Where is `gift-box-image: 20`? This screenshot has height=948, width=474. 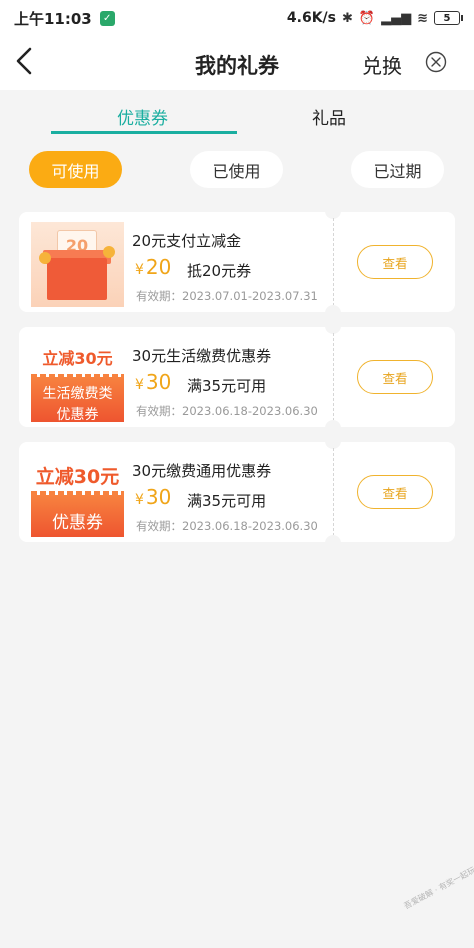
gift-box-image: 20 is located at coordinates (77, 264).